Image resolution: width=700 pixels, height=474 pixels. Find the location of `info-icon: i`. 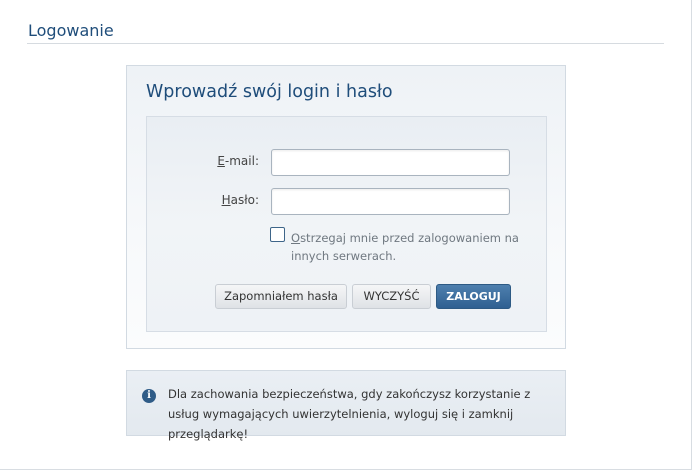

info-icon: i is located at coordinates (149, 396).